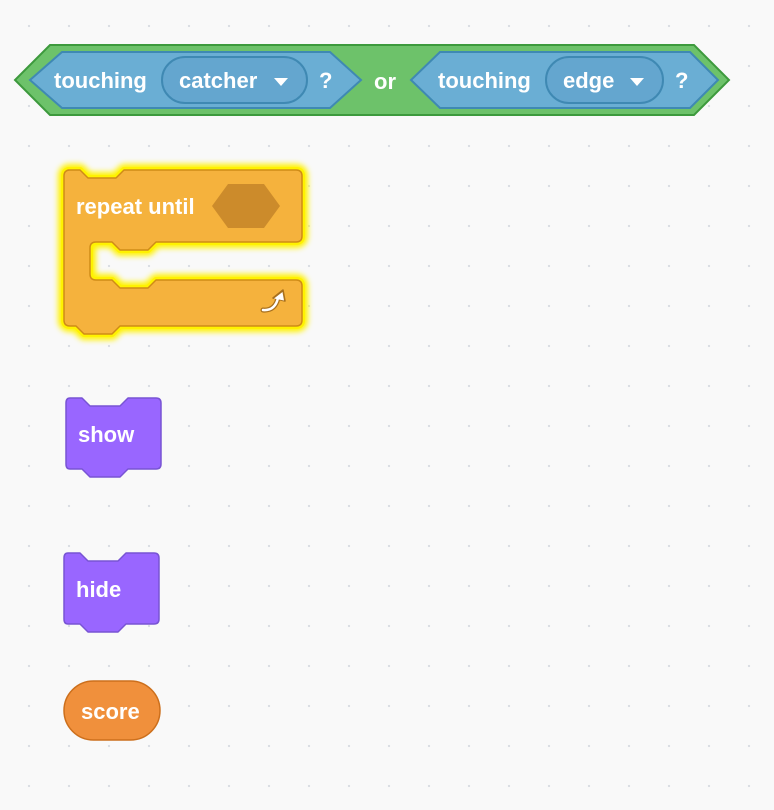  I want to click on sprite-menu-catcher: catcher, so click(218, 81).